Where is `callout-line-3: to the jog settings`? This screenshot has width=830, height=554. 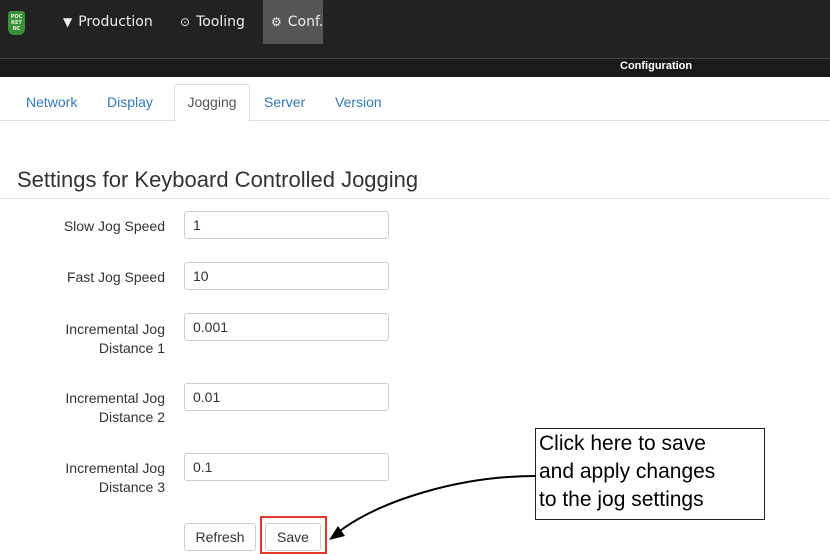
callout-line-3: to the jog settings is located at coordinates (621, 499).